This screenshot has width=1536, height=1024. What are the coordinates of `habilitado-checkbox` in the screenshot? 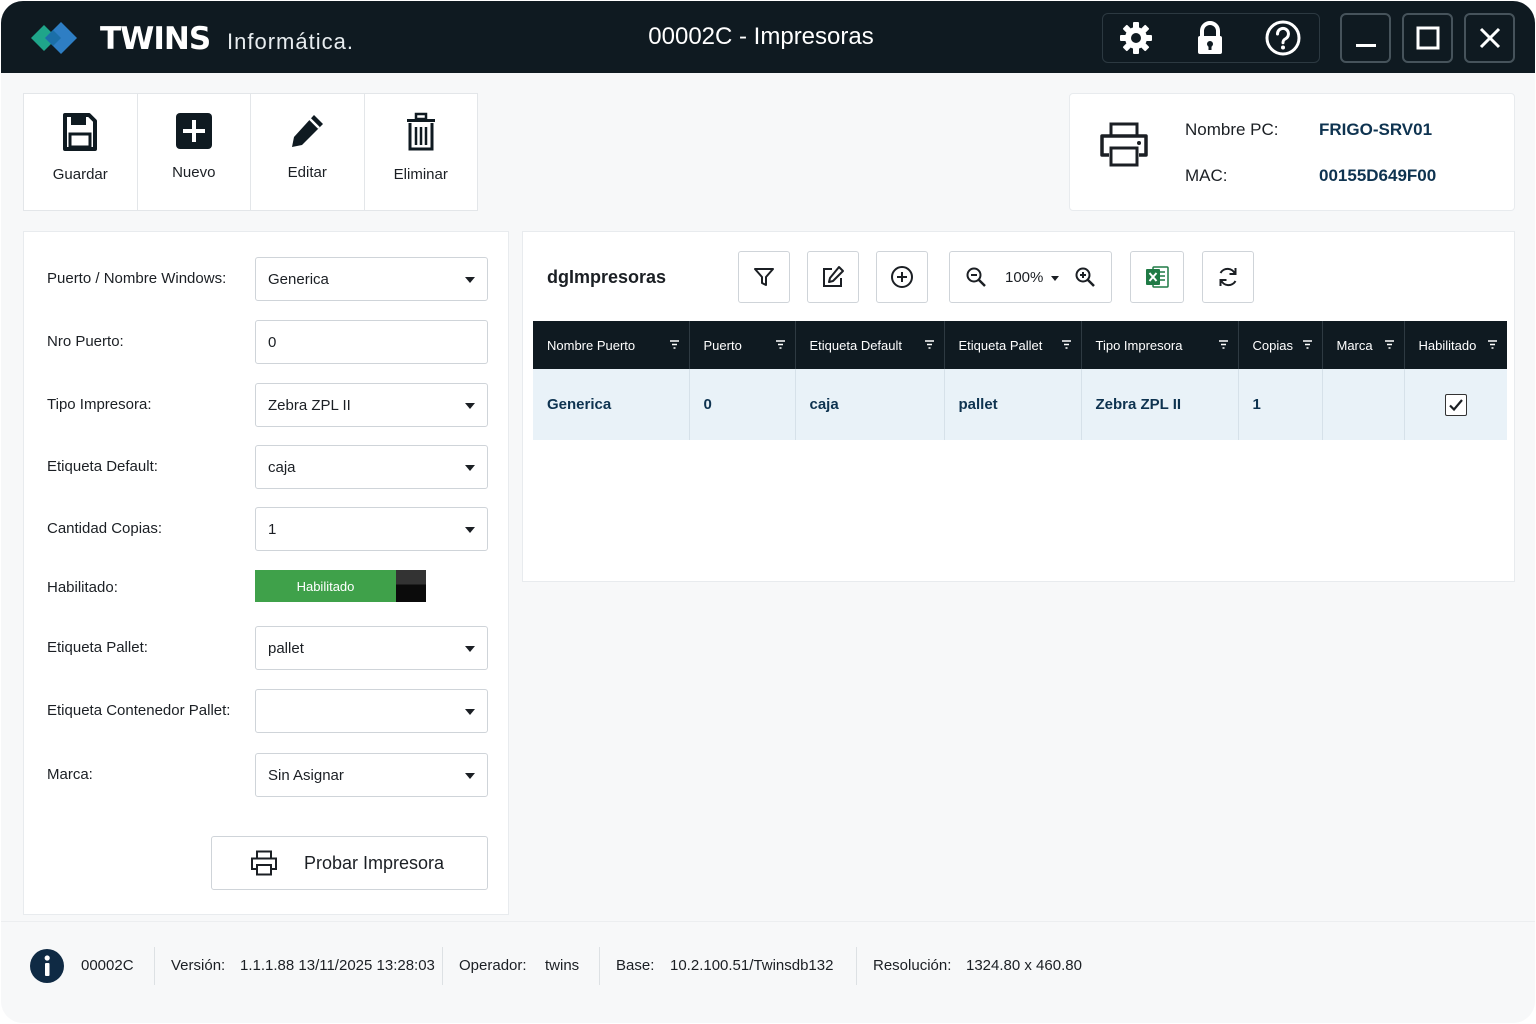 It's located at (1455, 404).